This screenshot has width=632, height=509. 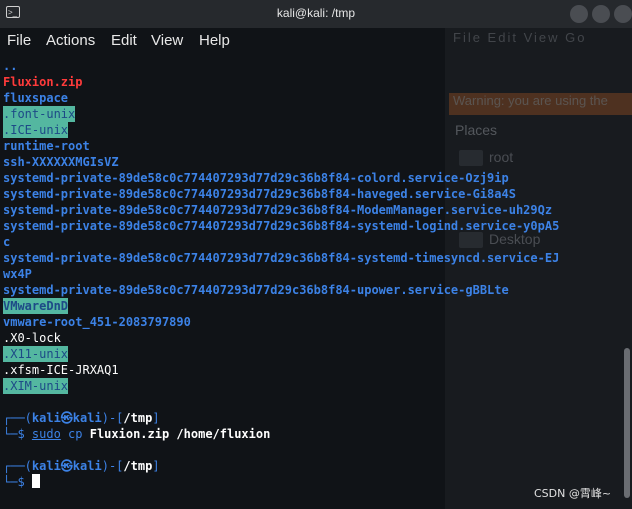 What do you see at coordinates (19, 40) in the screenshot?
I see `menu-file: File` at bounding box center [19, 40].